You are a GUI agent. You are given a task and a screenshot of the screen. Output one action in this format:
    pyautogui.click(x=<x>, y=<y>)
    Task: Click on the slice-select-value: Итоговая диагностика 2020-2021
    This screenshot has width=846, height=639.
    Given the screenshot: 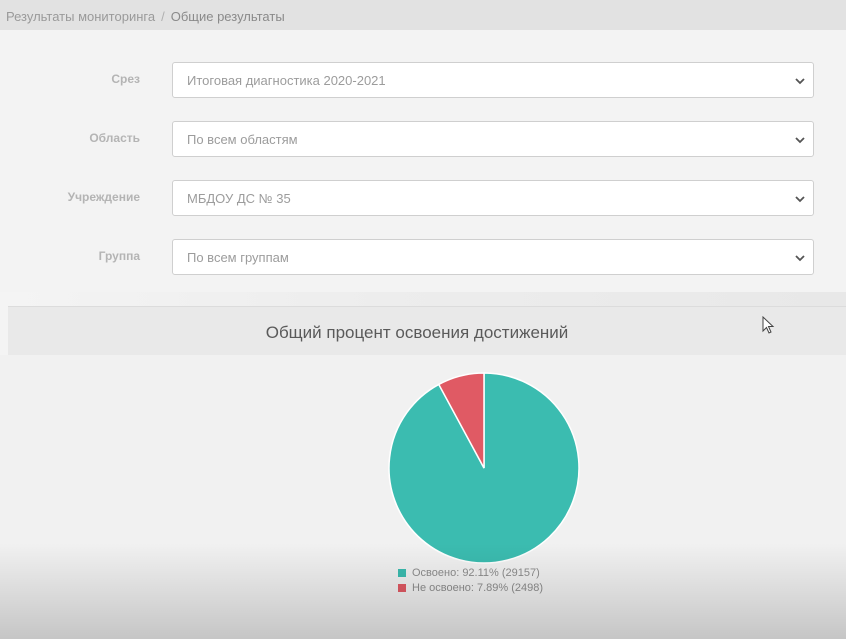 What is the action you would take?
    pyautogui.click(x=286, y=80)
    